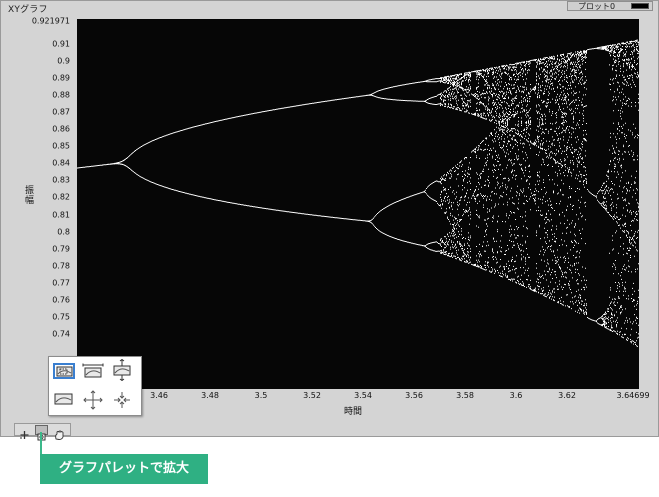 Image resolution: width=659 pixels, height=497 pixels. Describe the element at coordinates (93, 371) in the screenshot. I see `x-zoom-icon` at that location.